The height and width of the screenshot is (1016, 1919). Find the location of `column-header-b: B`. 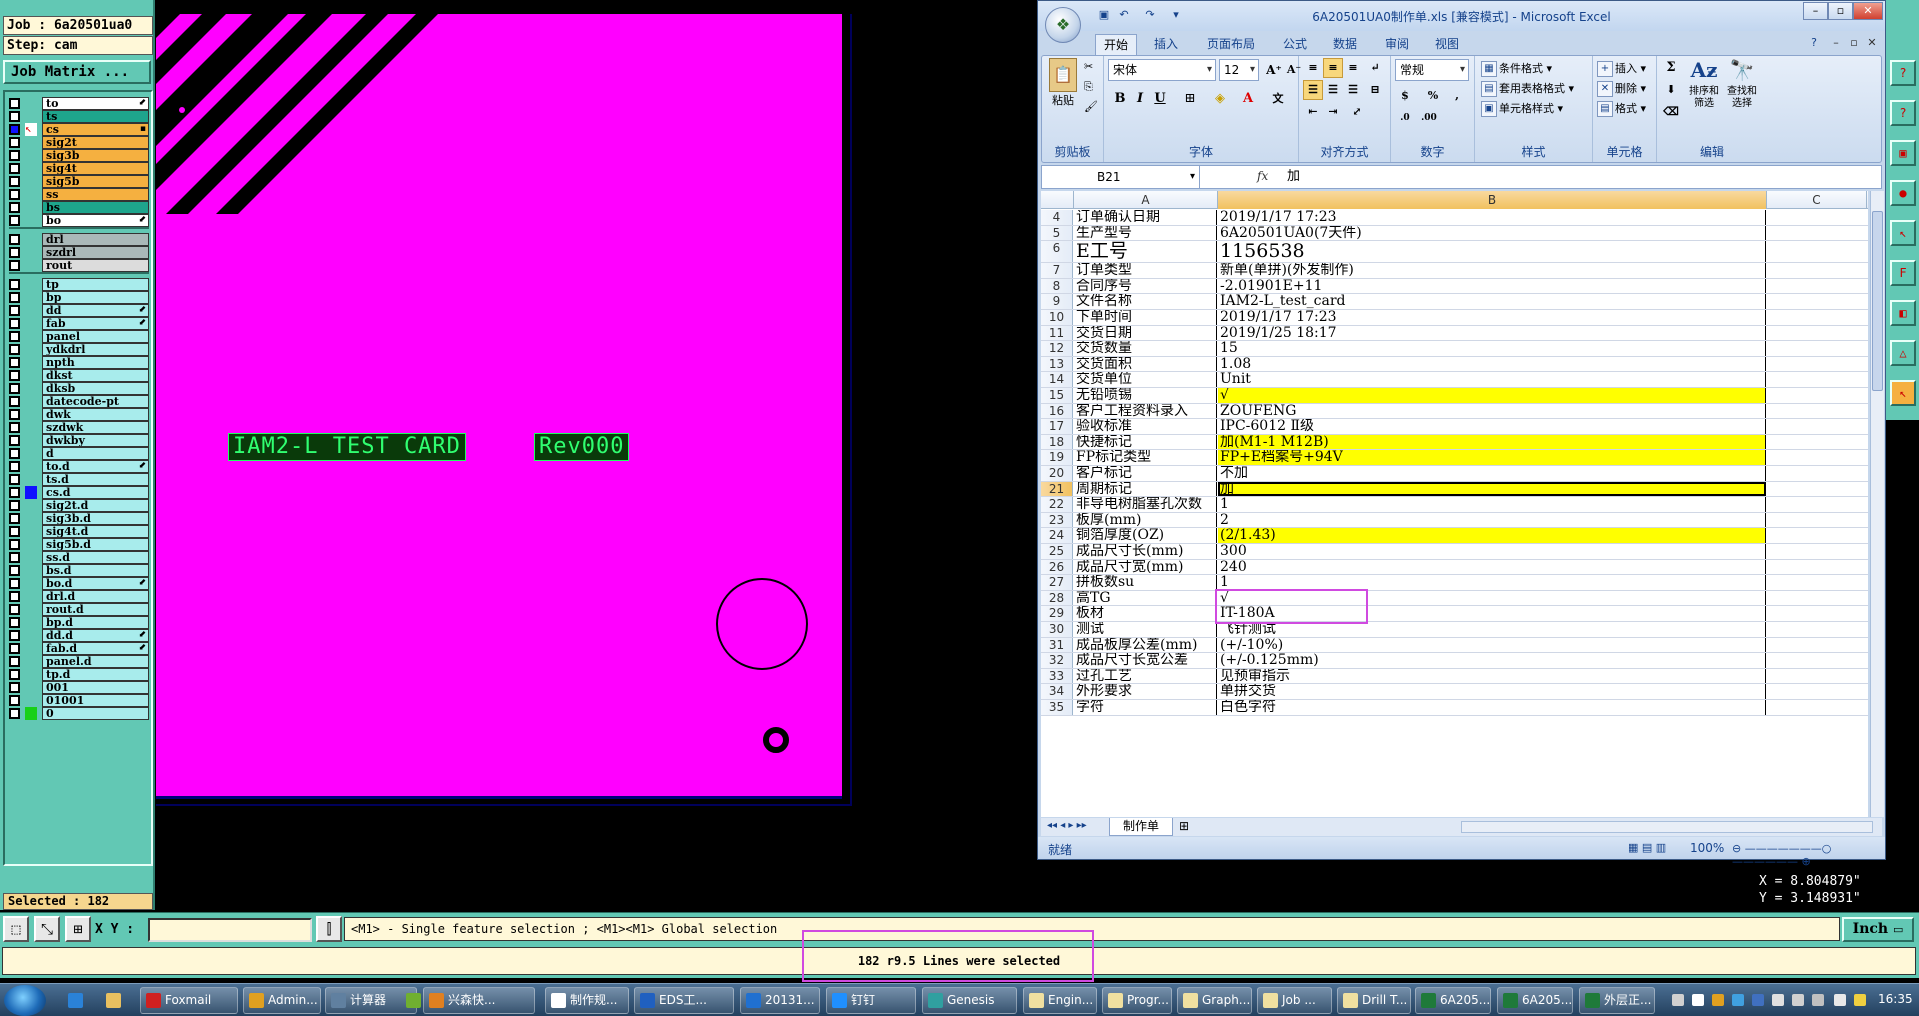

column-header-b: B is located at coordinates (1492, 200).